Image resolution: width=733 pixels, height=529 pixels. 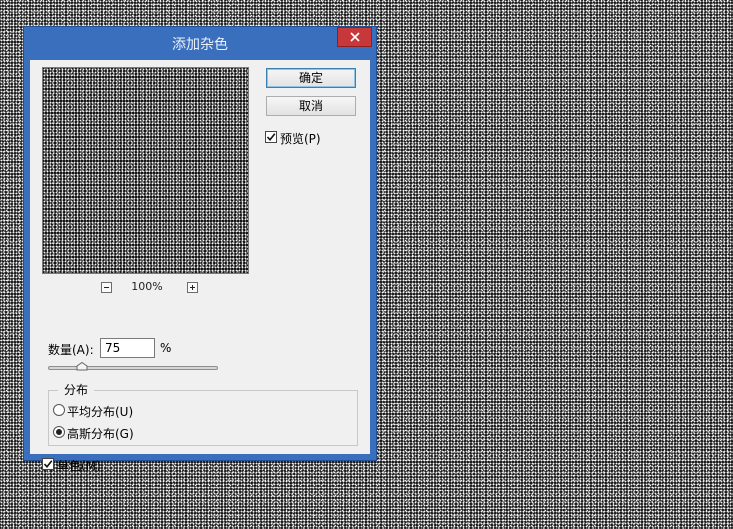 I want to click on amount-unit: %, so click(x=166, y=348).